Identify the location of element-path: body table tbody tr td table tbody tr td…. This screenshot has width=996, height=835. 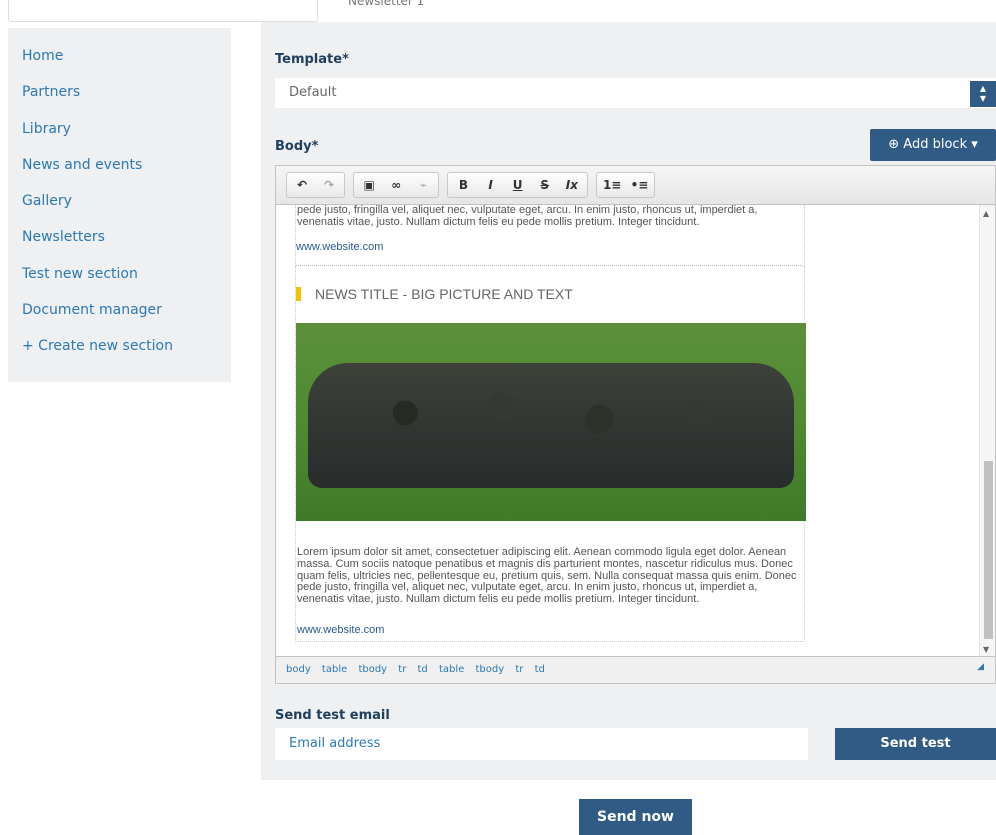
(635, 669).